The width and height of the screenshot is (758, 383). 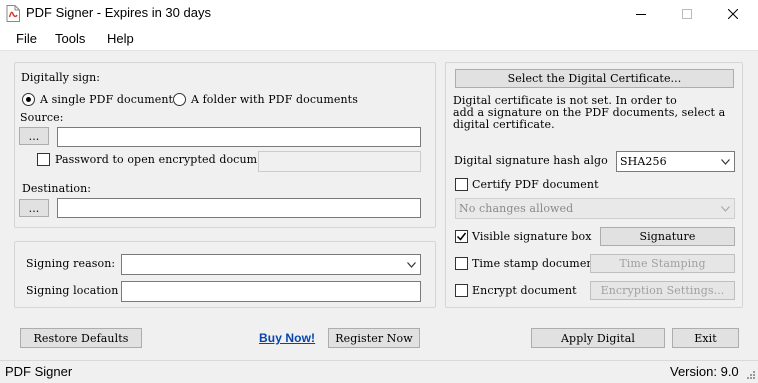 I want to click on certify-label: Certify PDF document, so click(x=535, y=184).